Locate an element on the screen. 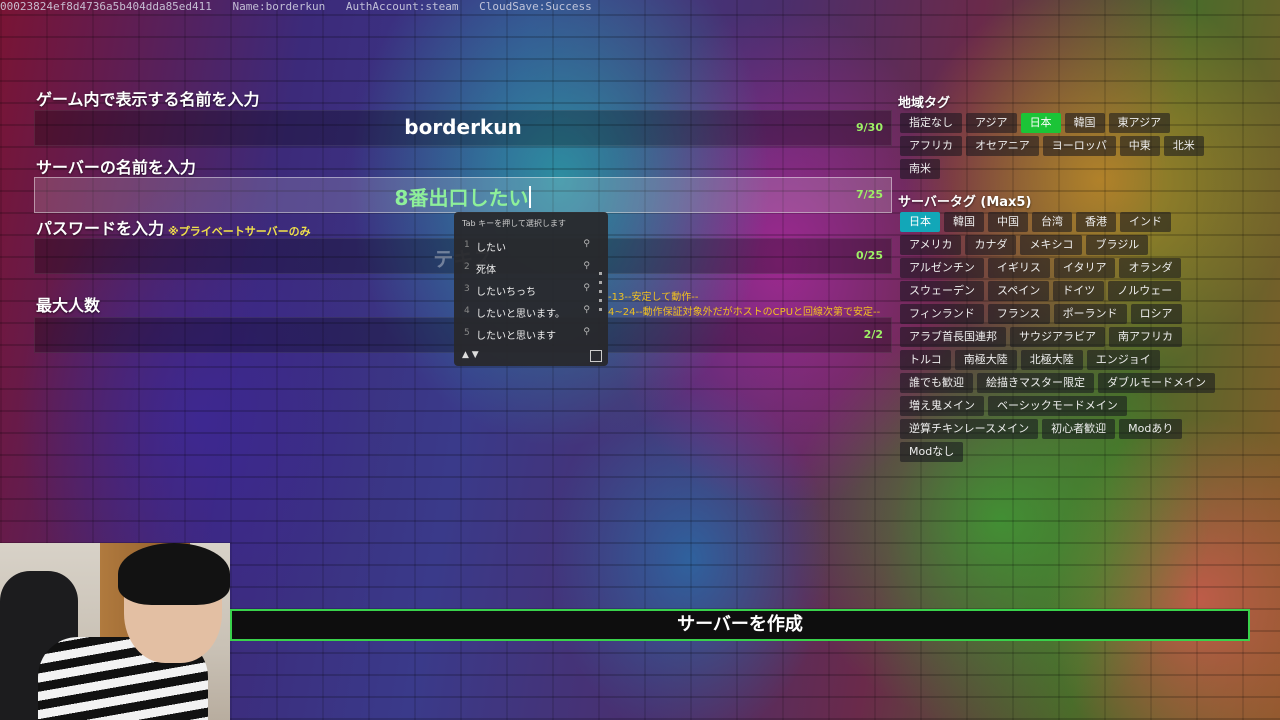 This screenshot has height=720, width=1280. ime-candidate-number: 5 is located at coordinates (467, 333).